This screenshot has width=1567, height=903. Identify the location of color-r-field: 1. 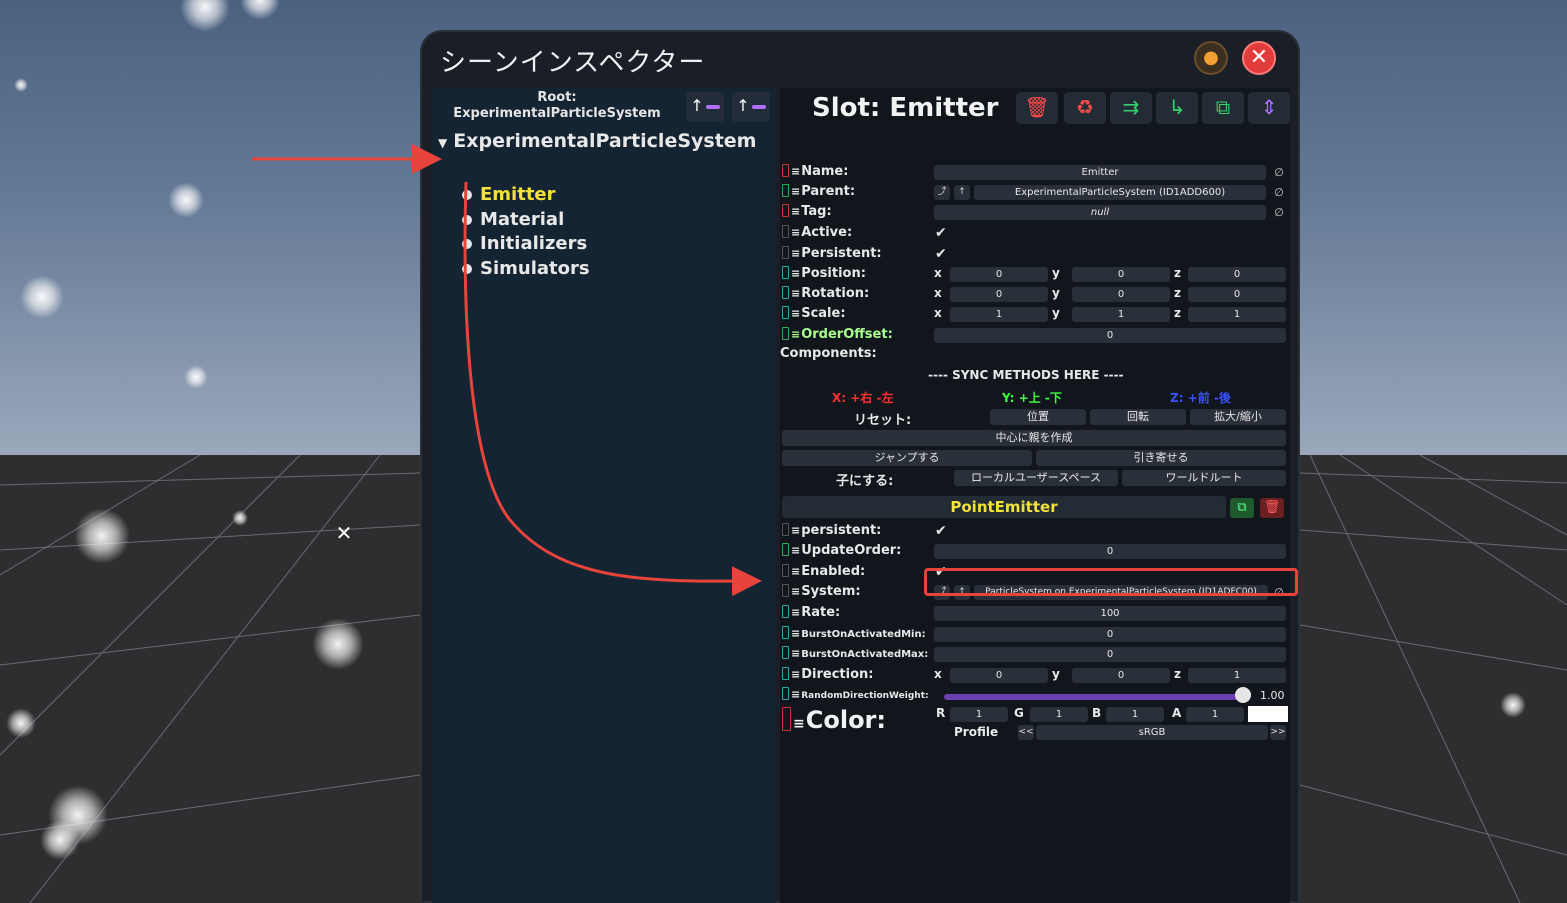
(979, 714).